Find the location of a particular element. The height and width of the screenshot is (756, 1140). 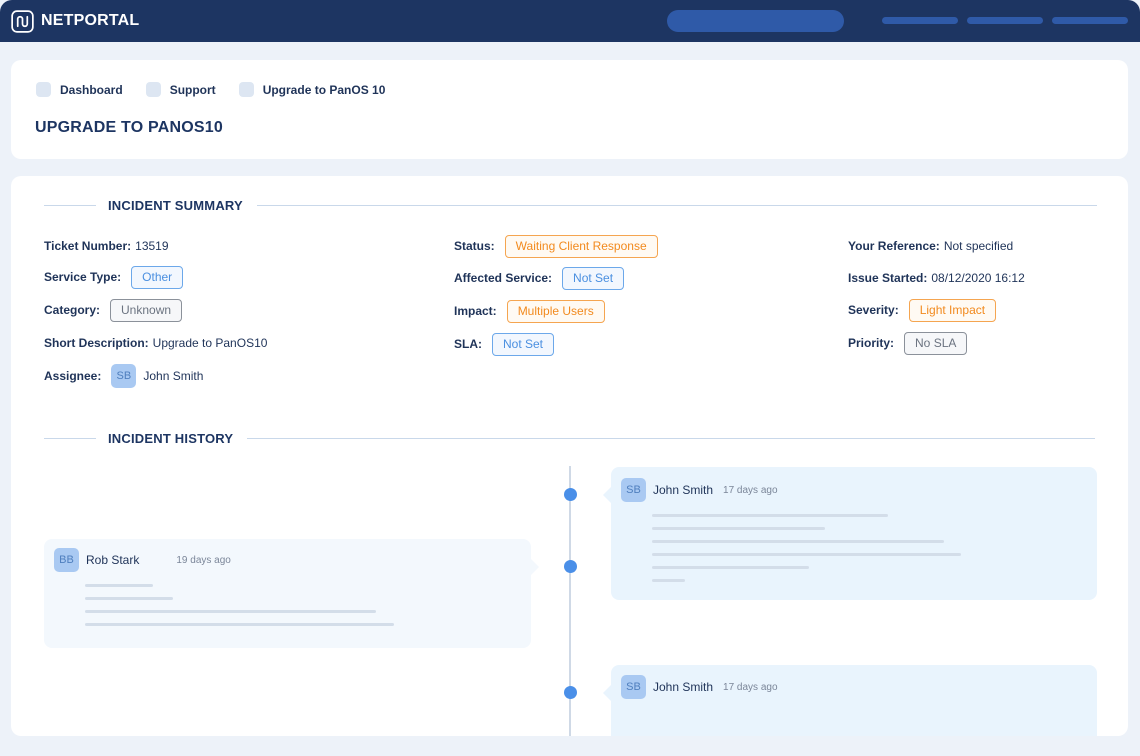

netportal-logo-icon is located at coordinates (22, 21).